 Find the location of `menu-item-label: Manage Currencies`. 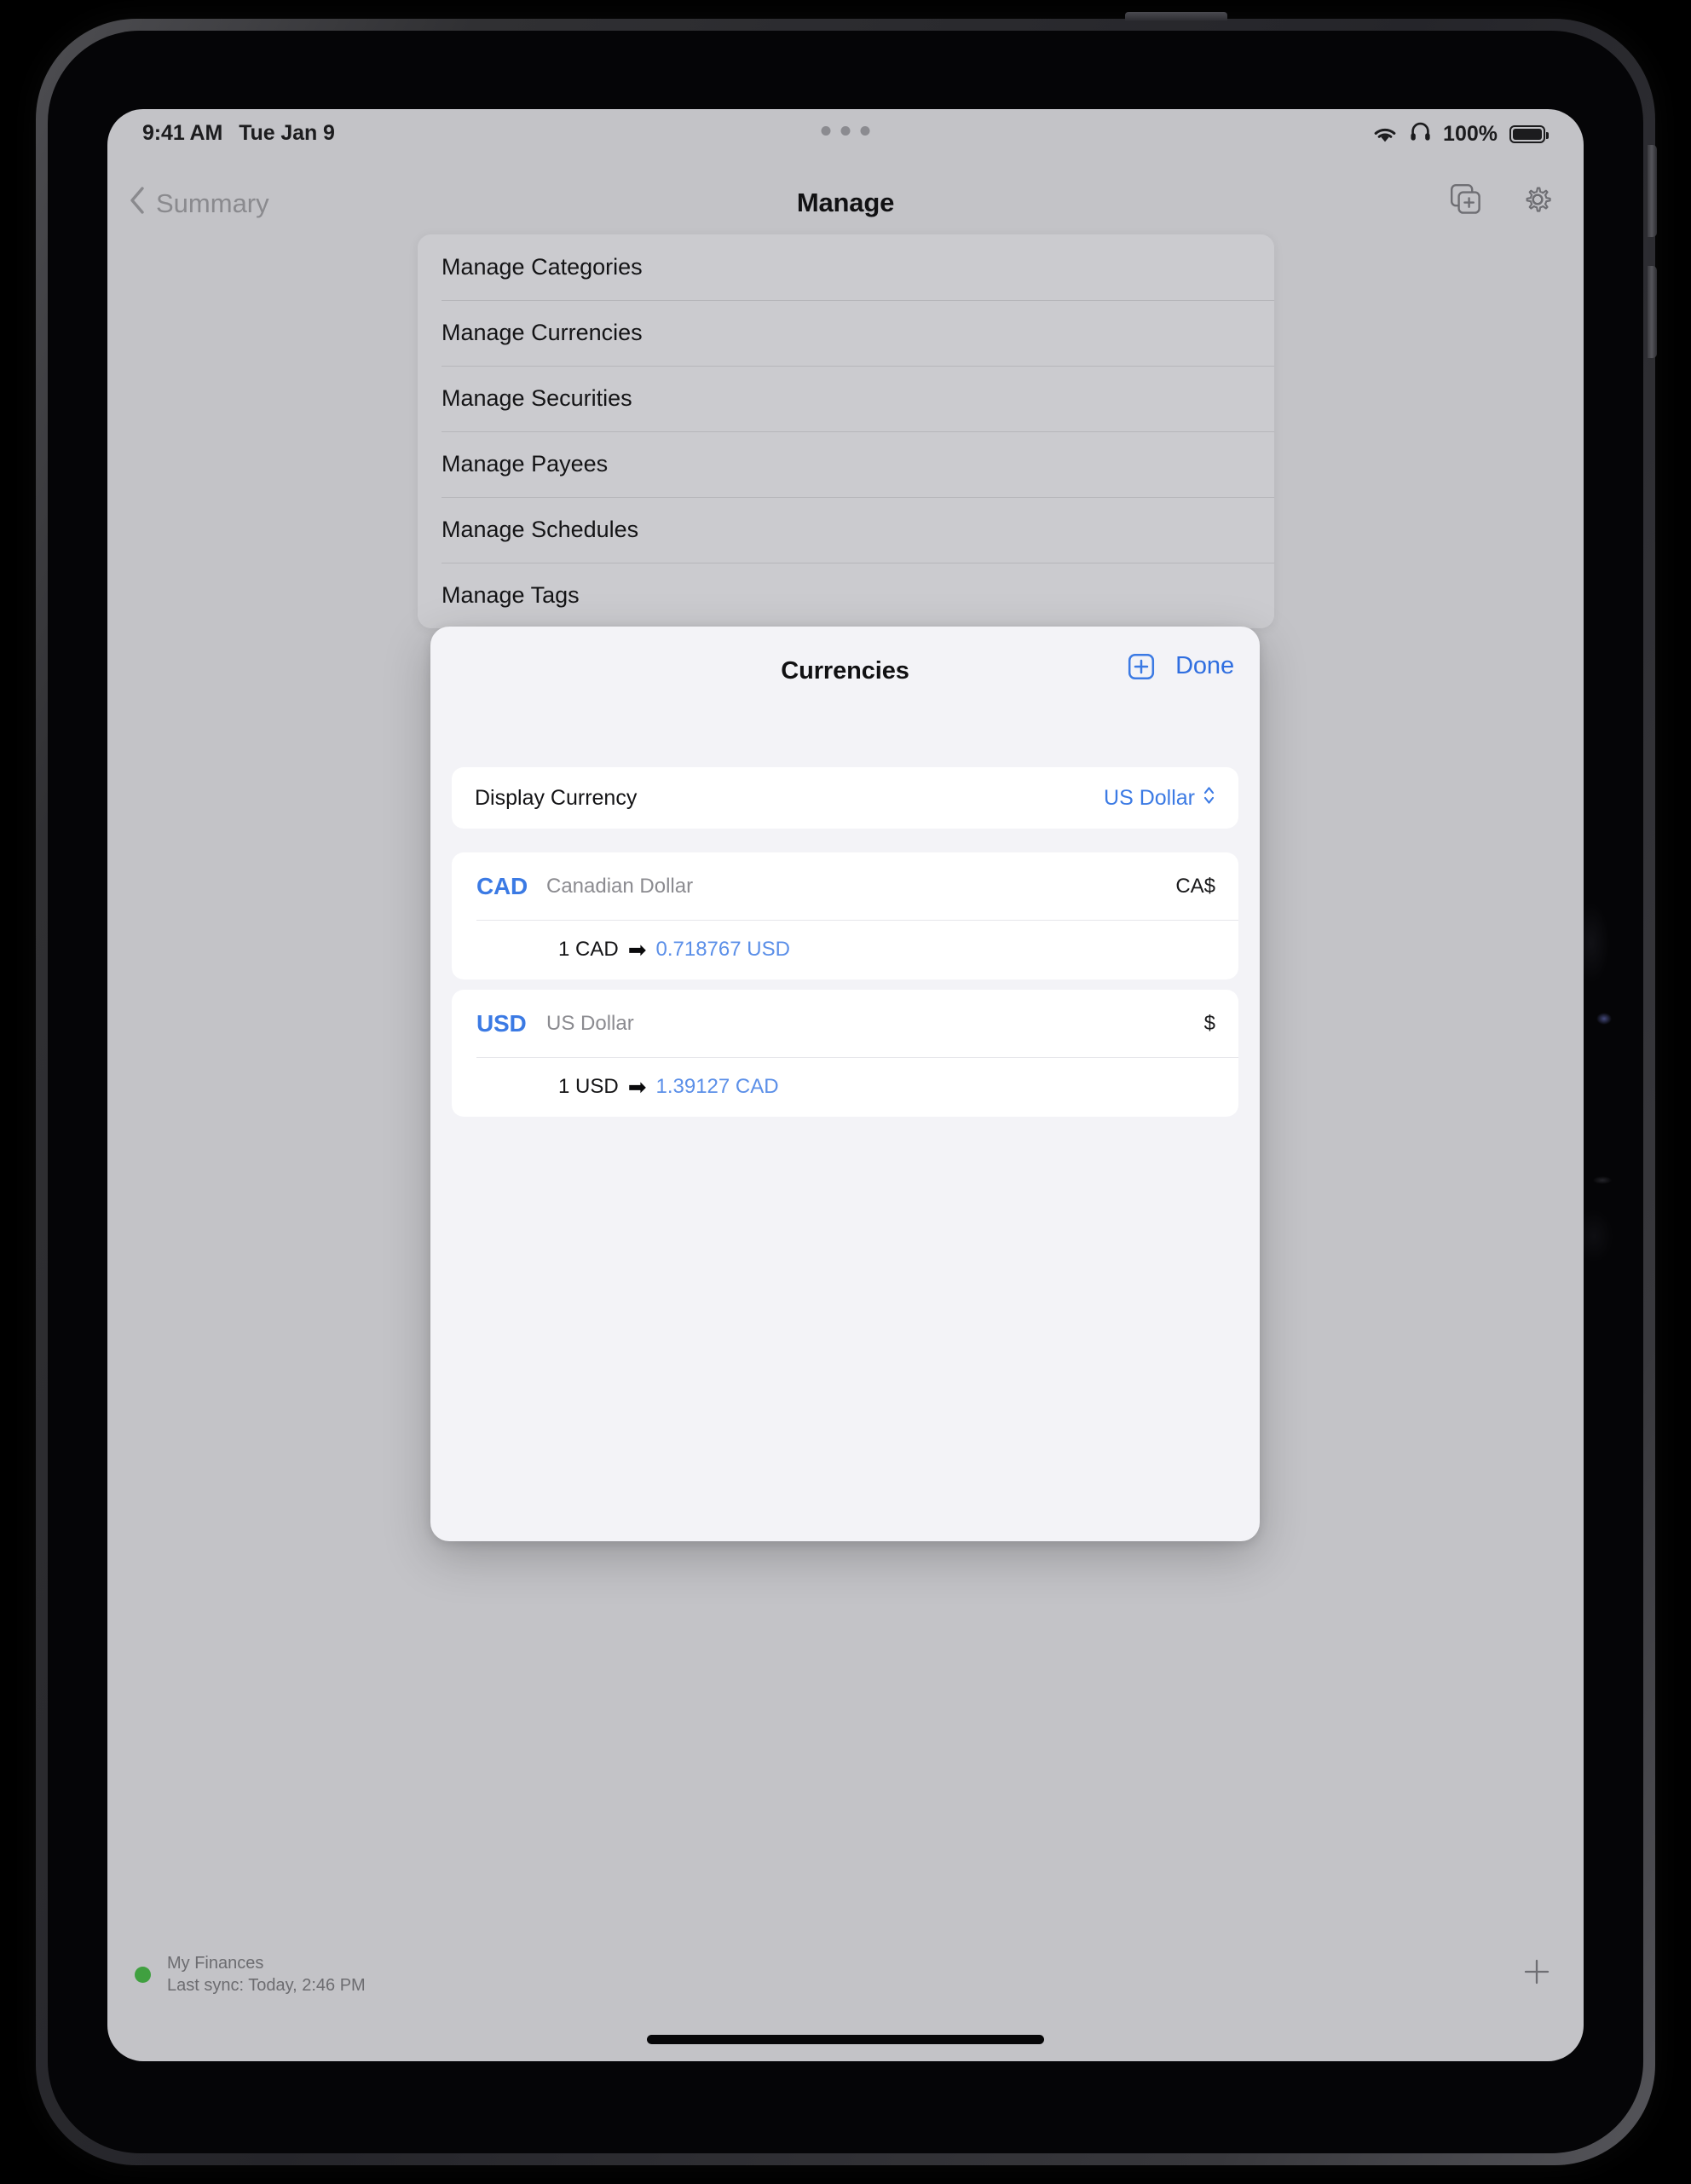

menu-item-label: Manage Currencies is located at coordinates (542, 332).